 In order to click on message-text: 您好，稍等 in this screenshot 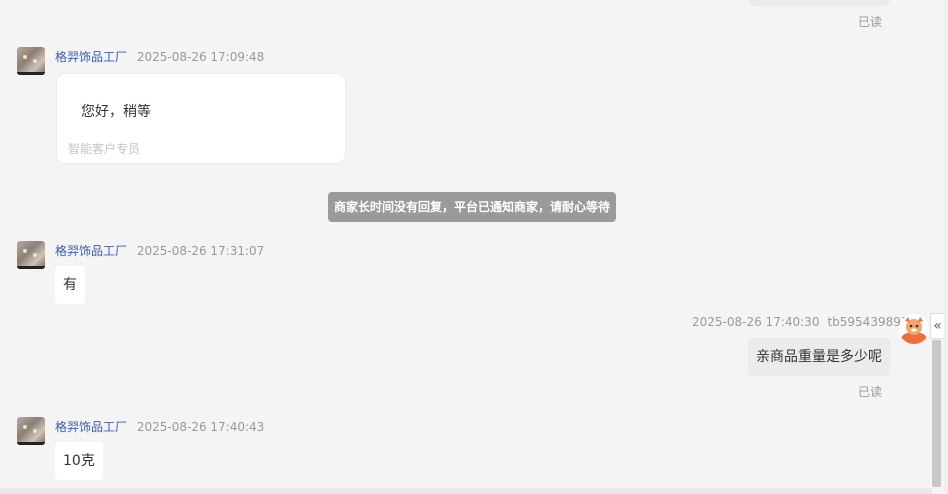, I will do `click(116, 112)`.